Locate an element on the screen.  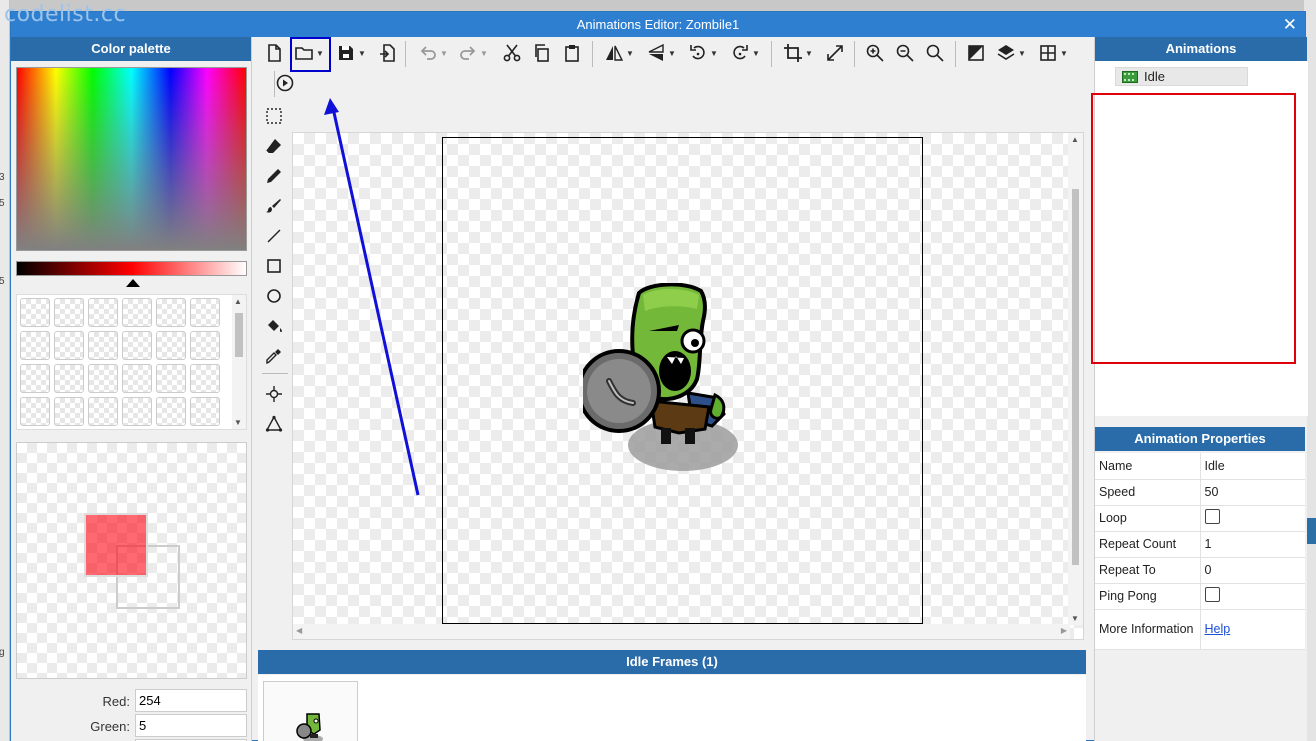
resize-icon is located at coordinates (835, 53).